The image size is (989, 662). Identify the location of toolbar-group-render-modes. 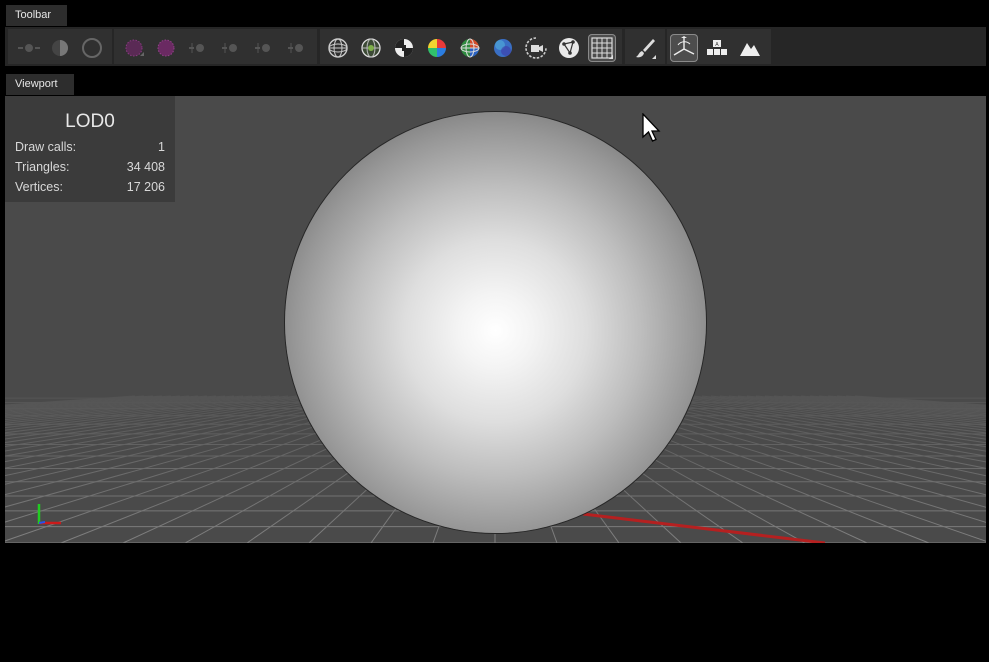
(471, 46).